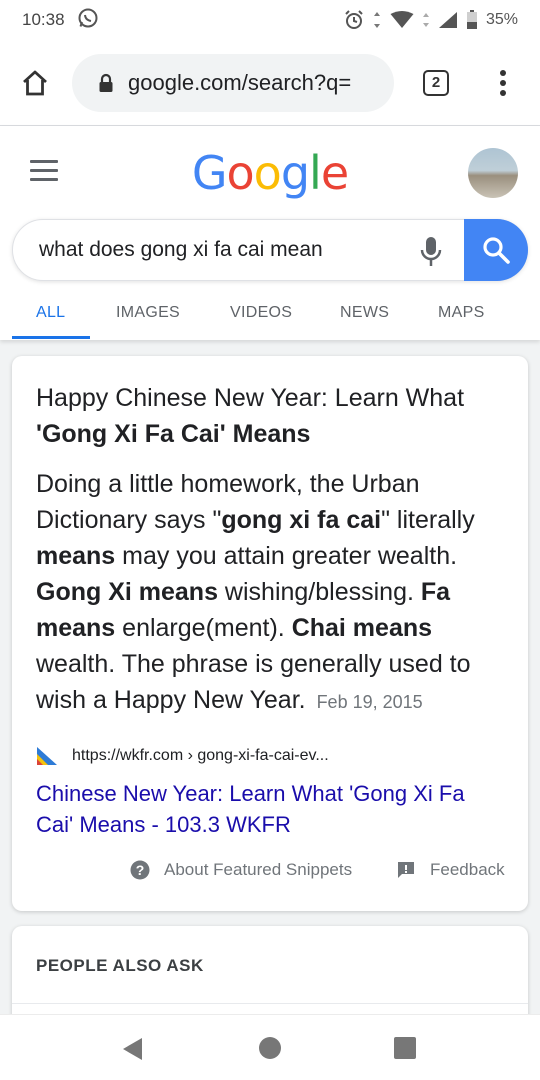 The height and width of the screenshot is (1080, 540). I want to click on battery-icon, so click(472, 20).